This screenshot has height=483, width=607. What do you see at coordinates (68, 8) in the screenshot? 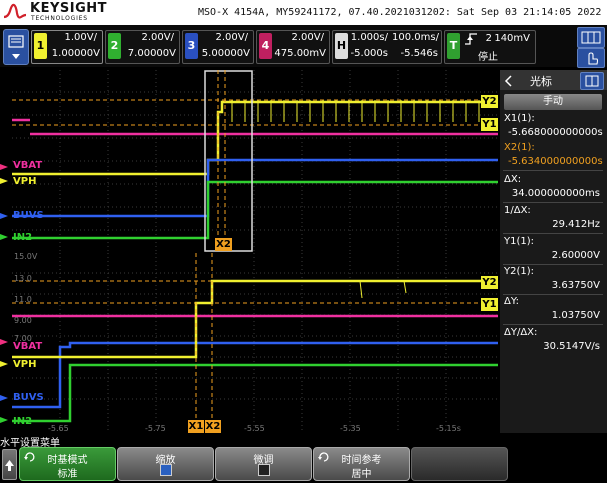
I see `brand-name: KEYSIGHT` at bounding box center [68, 8].